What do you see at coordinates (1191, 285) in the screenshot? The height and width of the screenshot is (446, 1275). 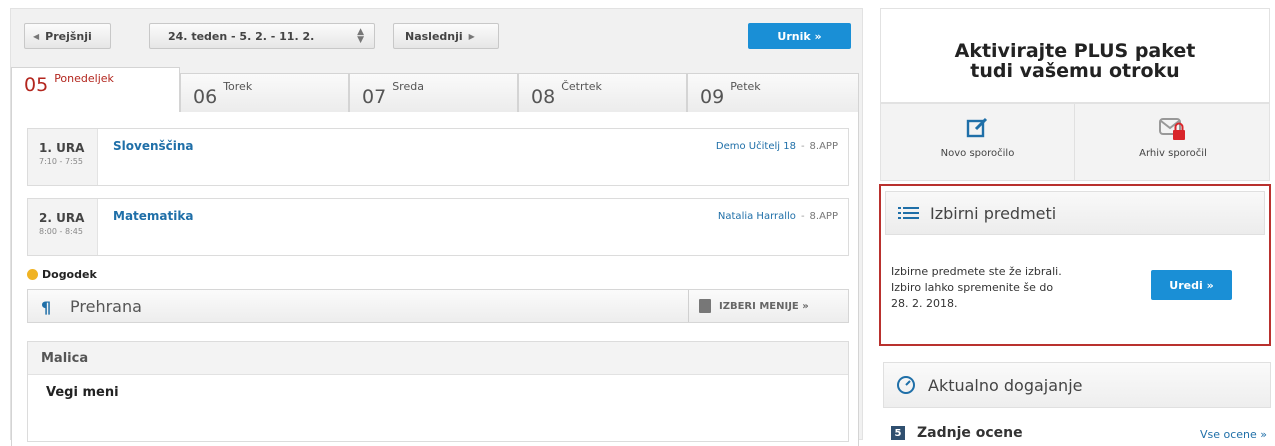 I see `uredi-button: Uredi »` at bounding box center [1191, 285].